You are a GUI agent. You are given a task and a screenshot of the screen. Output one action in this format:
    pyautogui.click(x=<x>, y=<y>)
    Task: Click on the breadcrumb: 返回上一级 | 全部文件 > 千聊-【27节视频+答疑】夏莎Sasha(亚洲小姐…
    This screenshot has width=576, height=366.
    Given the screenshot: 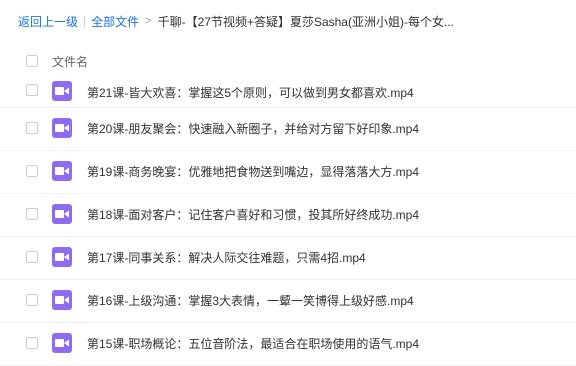 What is the action you would take?
    pyautogui.click(x=236, y=21)
    